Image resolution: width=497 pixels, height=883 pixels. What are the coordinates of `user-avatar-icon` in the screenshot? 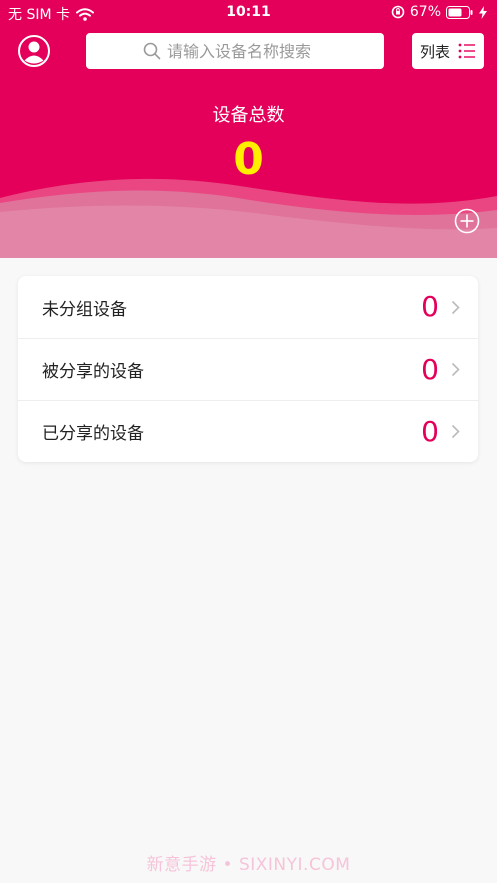 It's located at (34, 51).